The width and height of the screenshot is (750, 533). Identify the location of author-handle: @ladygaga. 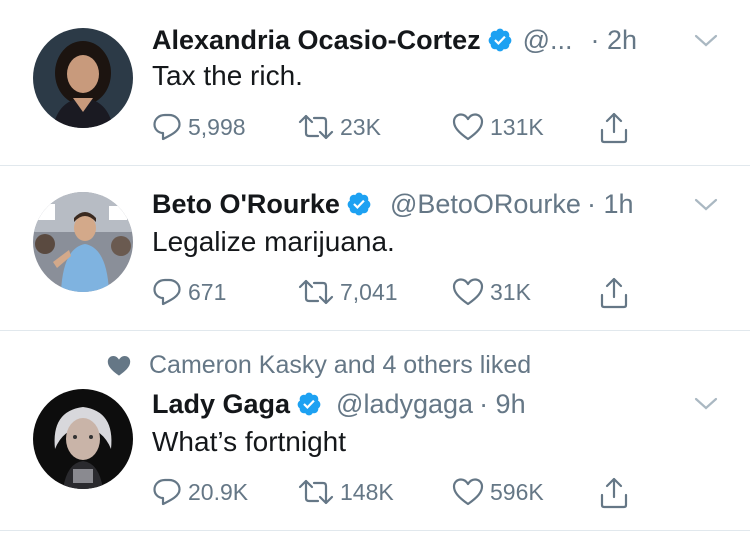
(404, 404).